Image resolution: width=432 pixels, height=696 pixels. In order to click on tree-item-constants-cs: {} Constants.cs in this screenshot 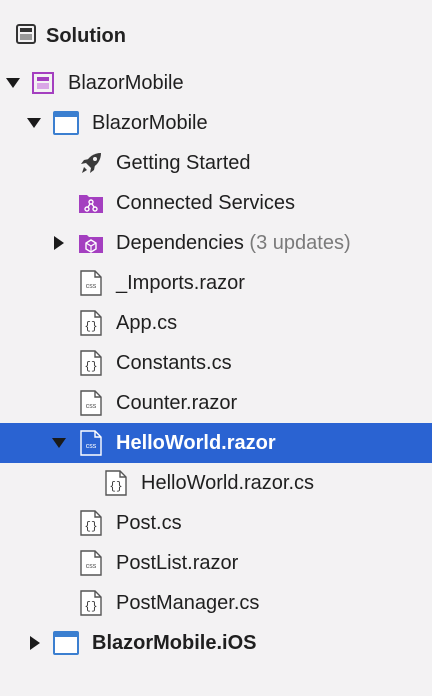, I will do `click(216, 363)`.